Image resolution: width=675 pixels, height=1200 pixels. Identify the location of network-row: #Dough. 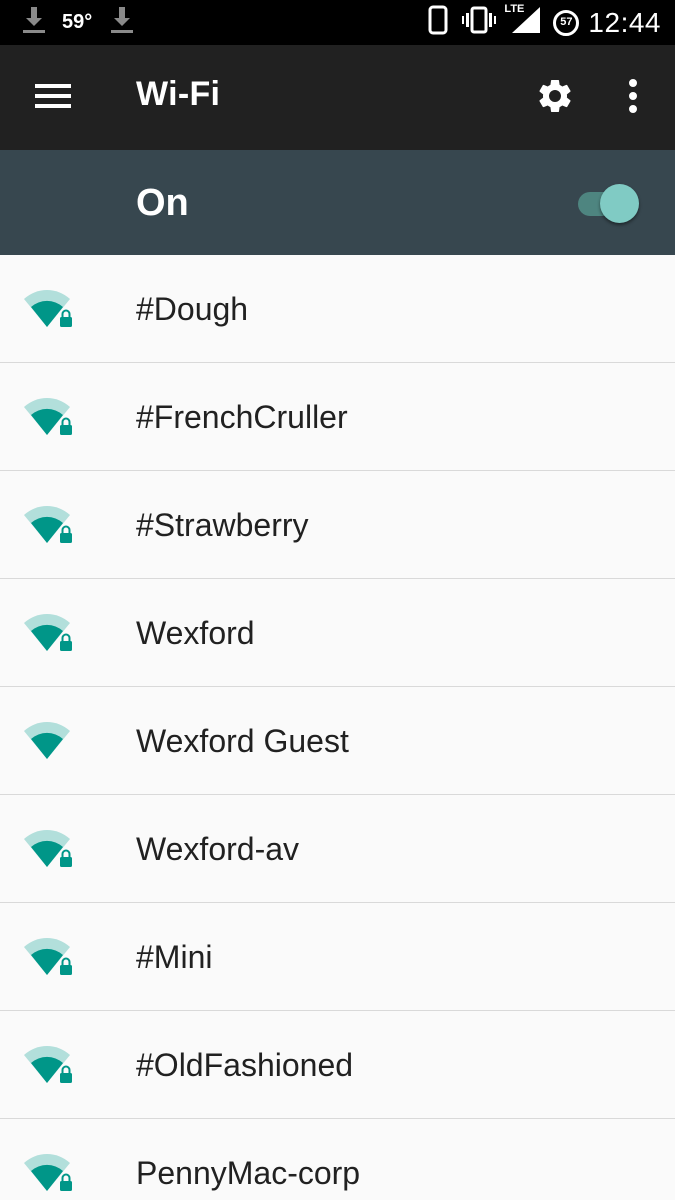
(337, 309).